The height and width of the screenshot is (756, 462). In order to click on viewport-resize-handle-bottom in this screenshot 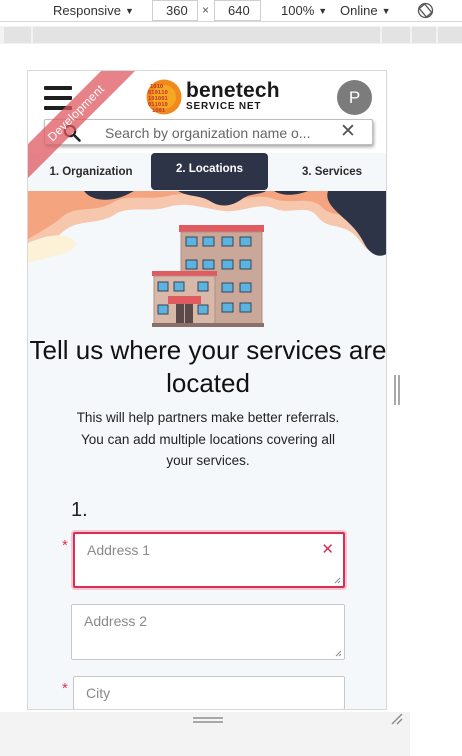, I will do `click(208, 720)`.